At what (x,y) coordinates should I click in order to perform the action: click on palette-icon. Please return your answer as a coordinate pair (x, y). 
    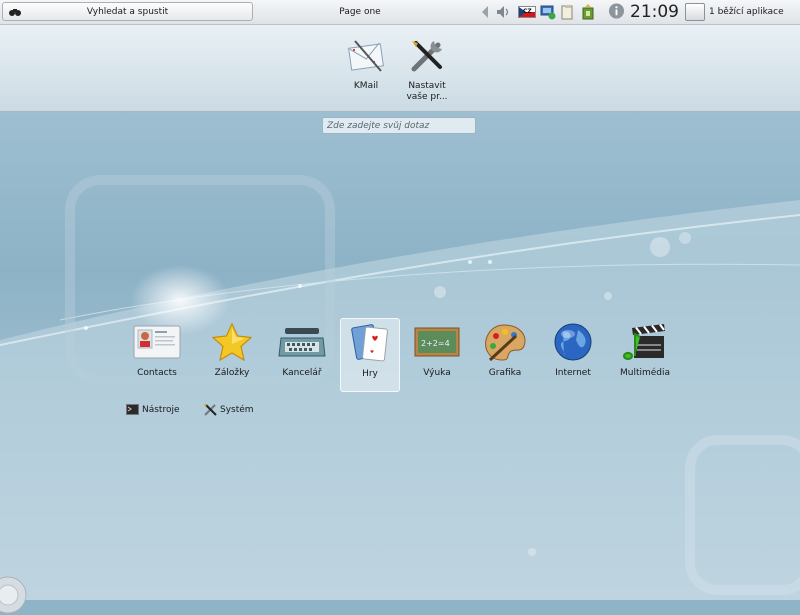
    Looking at the image, I should click on (505, 343).